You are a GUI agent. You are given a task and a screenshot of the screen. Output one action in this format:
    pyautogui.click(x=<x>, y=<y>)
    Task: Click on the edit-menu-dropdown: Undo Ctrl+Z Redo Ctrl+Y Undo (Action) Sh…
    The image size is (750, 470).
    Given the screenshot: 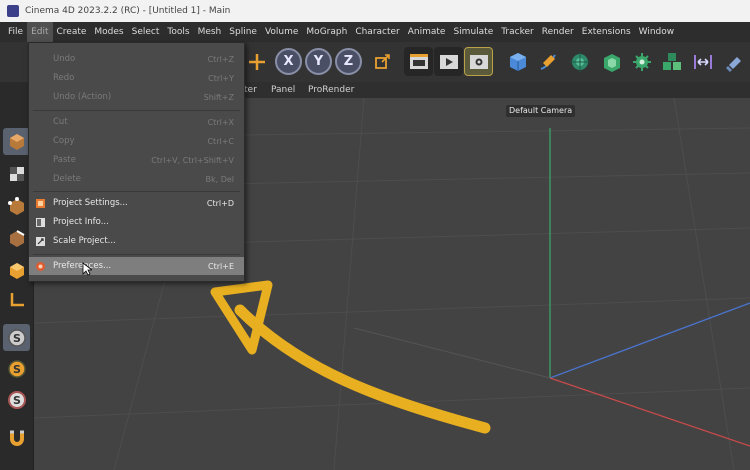 What is the action you would take?
    pyautogui.click(x=136, y=162)
    